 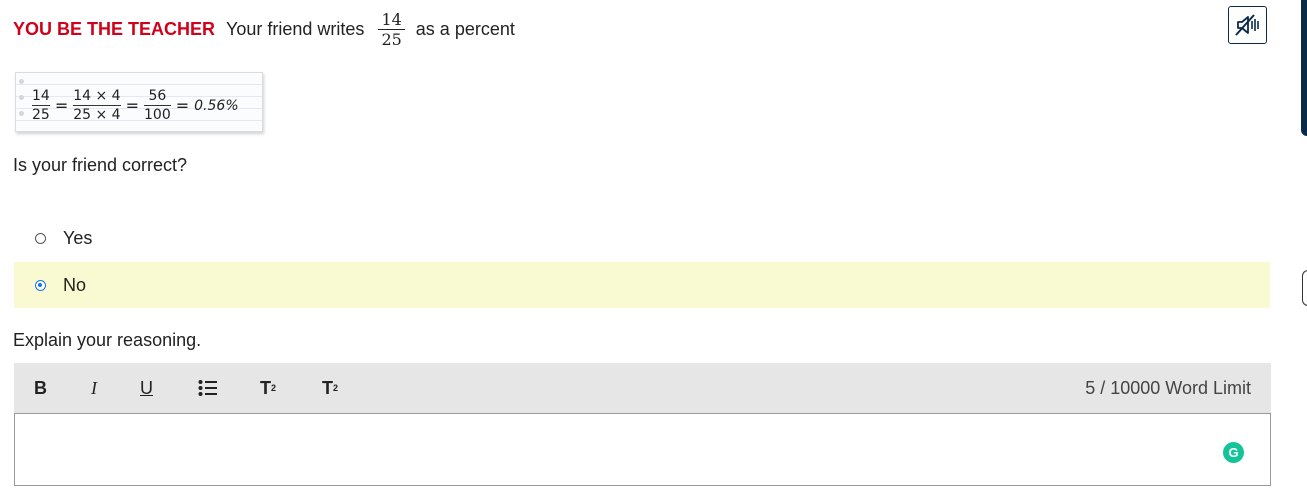 I want to click on bold-button: B, so click(x=40, y=388).